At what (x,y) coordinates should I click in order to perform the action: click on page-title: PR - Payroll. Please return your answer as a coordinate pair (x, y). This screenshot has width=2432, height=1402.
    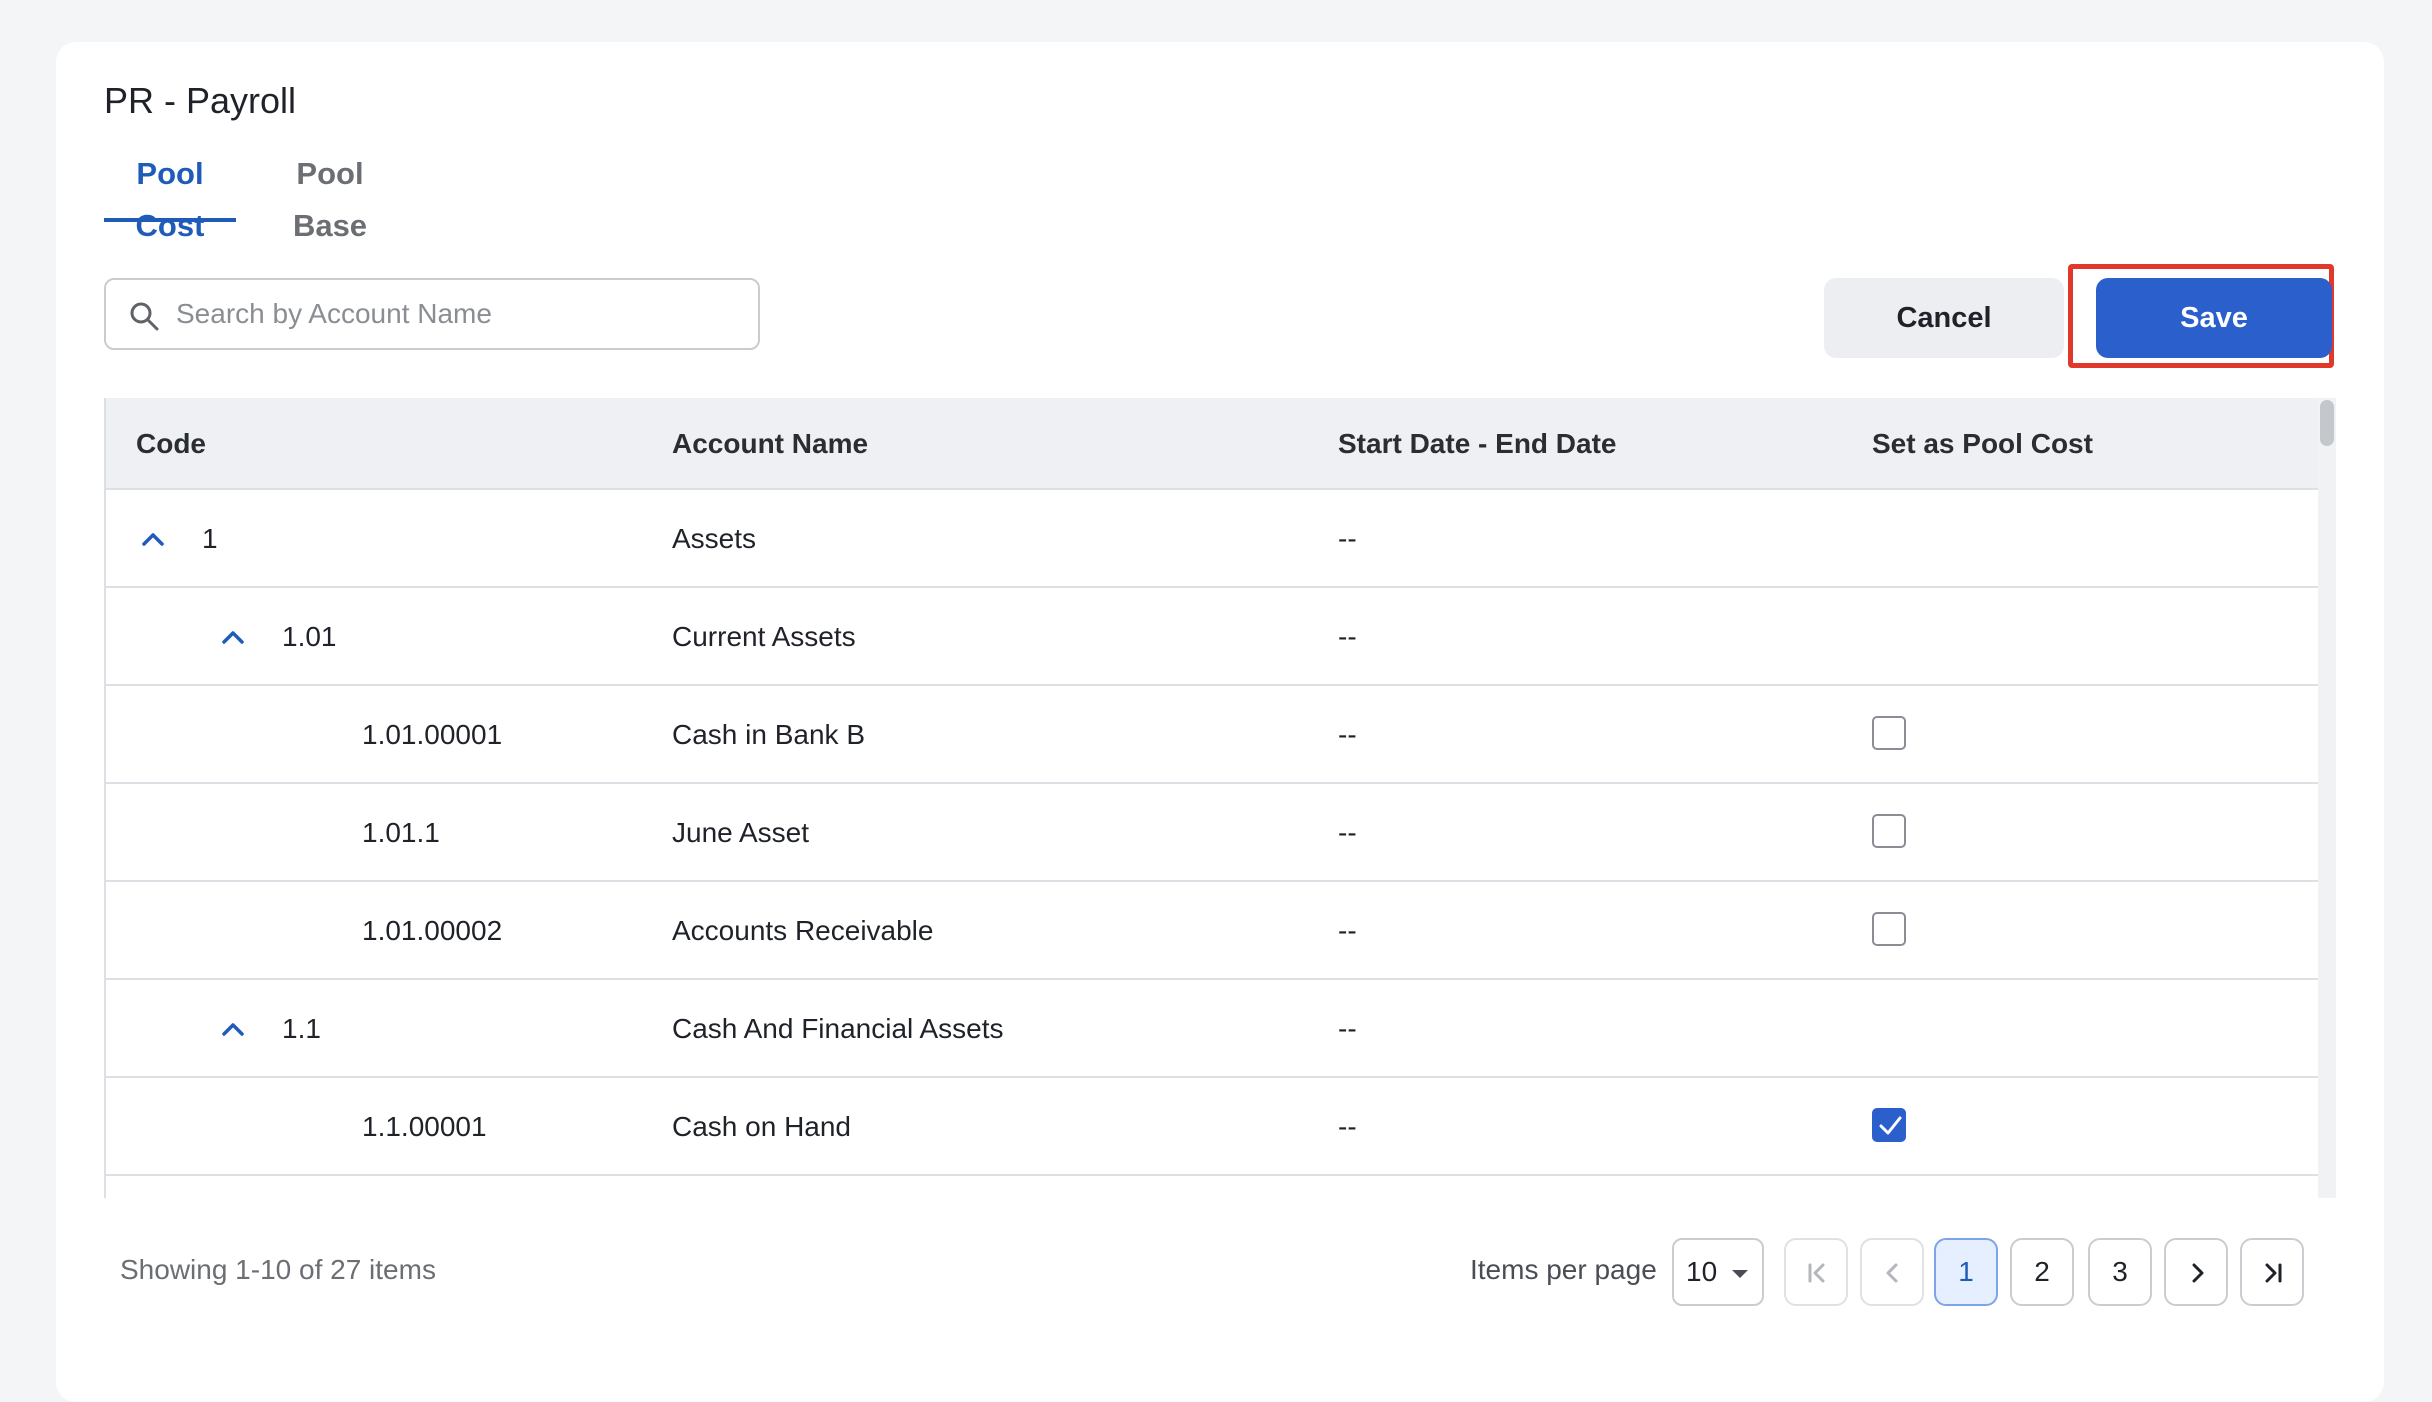
    Looking at the image, I should click on (200, 100).